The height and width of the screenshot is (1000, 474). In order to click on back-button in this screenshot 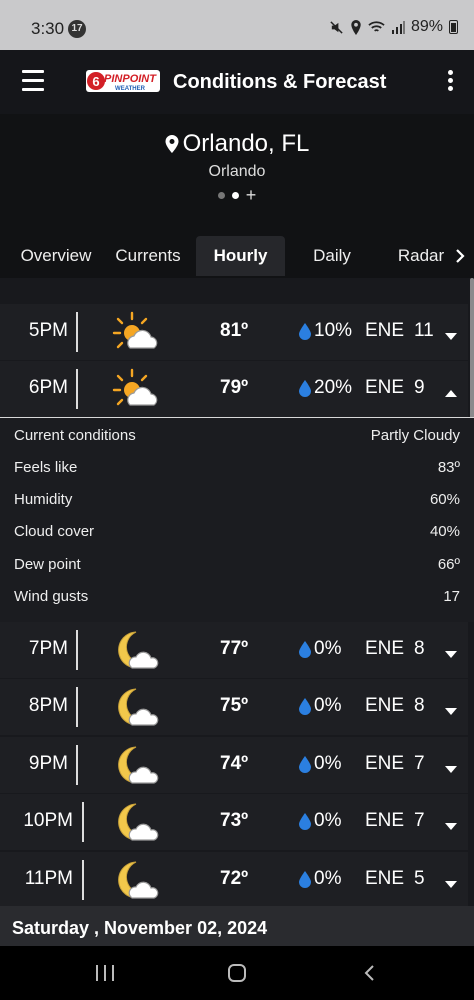, I will do `click(369, 973)`.